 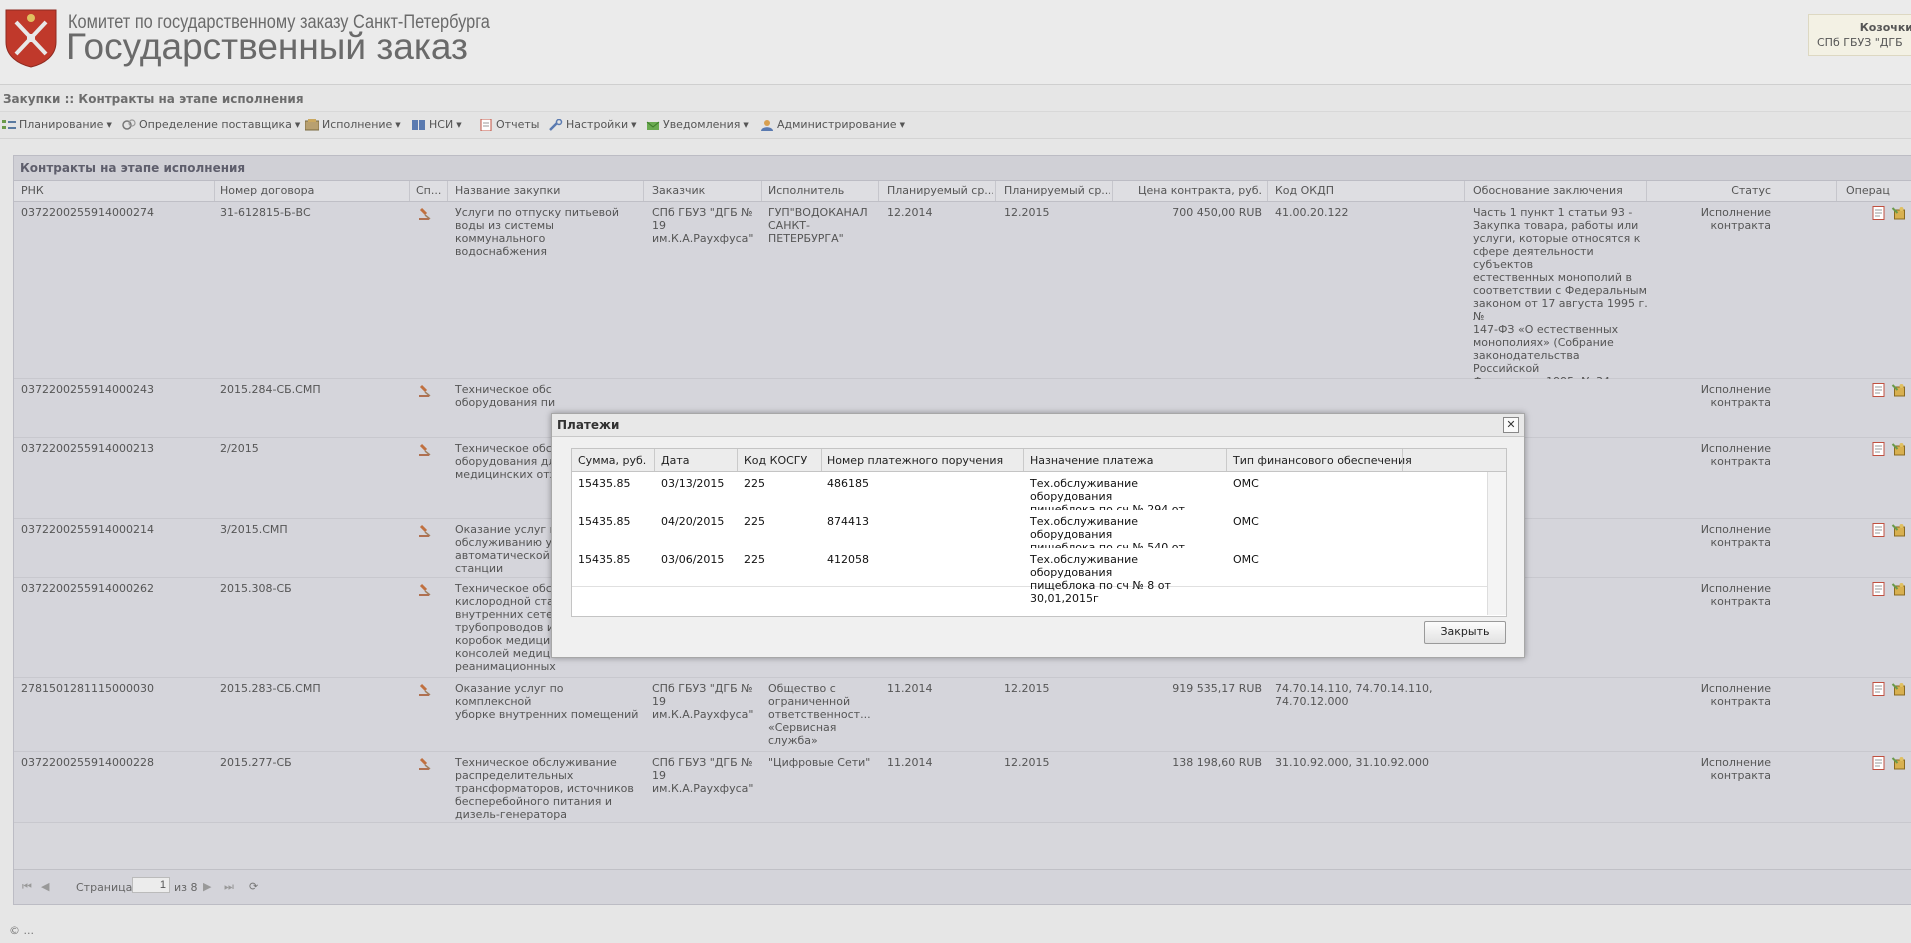 What do you see at coordinates (1496, 543) in the screenshot?
I see `vertical-scrollbar` at bounding box center [1496, 543].